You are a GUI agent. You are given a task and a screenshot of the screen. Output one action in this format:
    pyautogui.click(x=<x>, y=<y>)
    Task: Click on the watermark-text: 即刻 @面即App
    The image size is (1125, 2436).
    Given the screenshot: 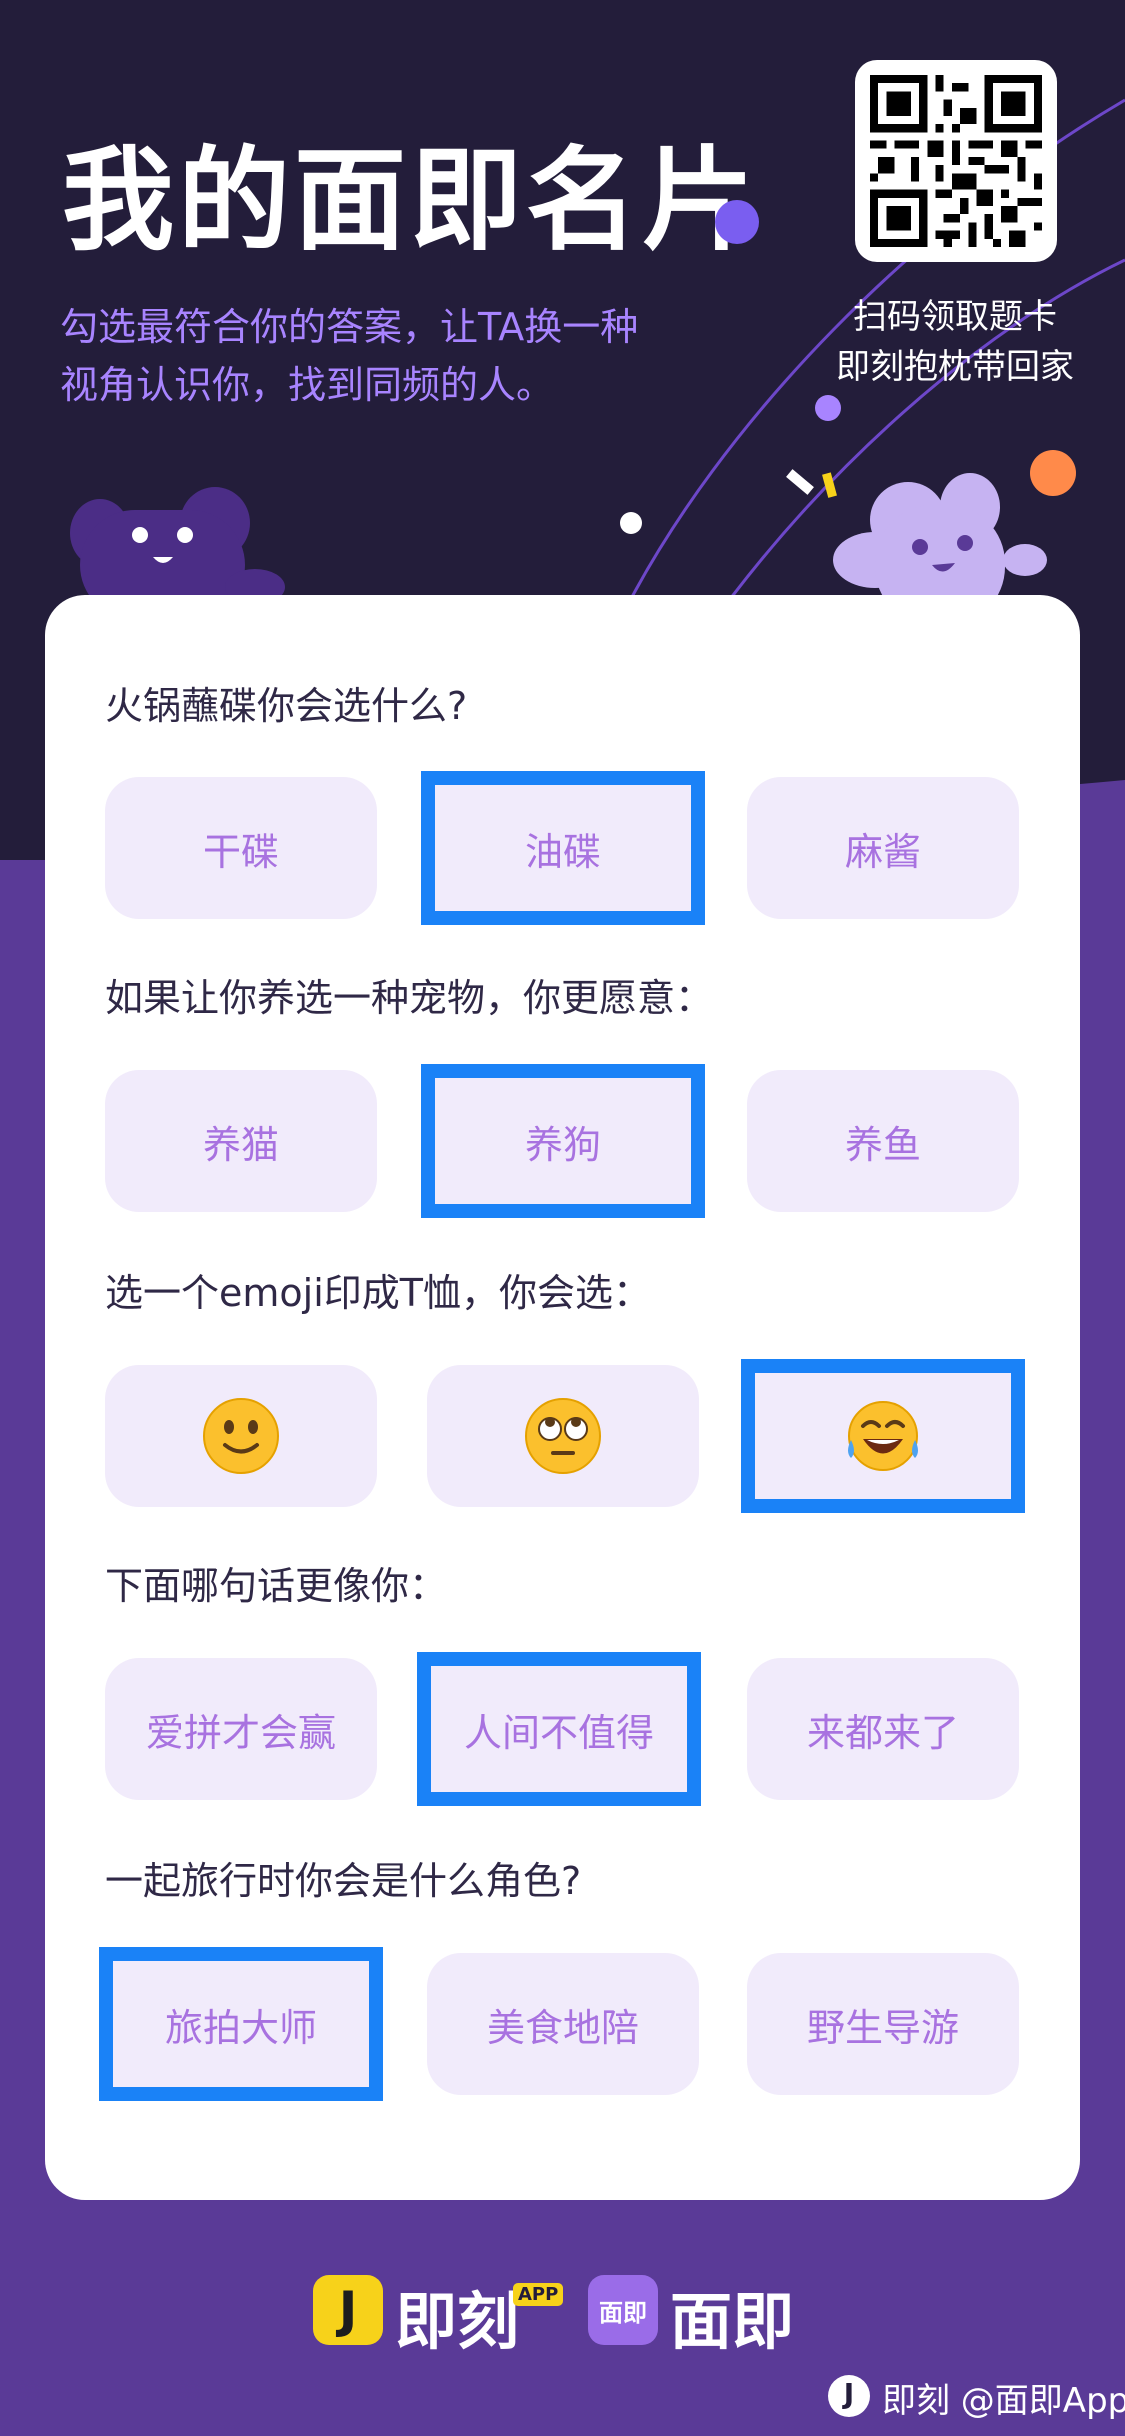 What is the action you would take?
    pyautogui.click(x=1003, y=2401)
    